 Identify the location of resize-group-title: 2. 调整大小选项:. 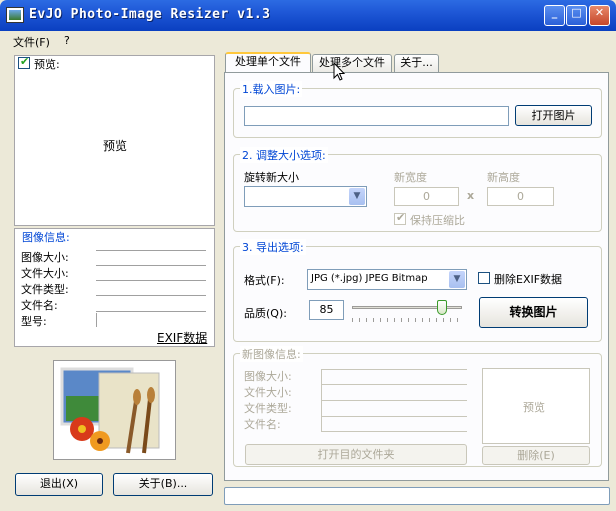
(284, 155).